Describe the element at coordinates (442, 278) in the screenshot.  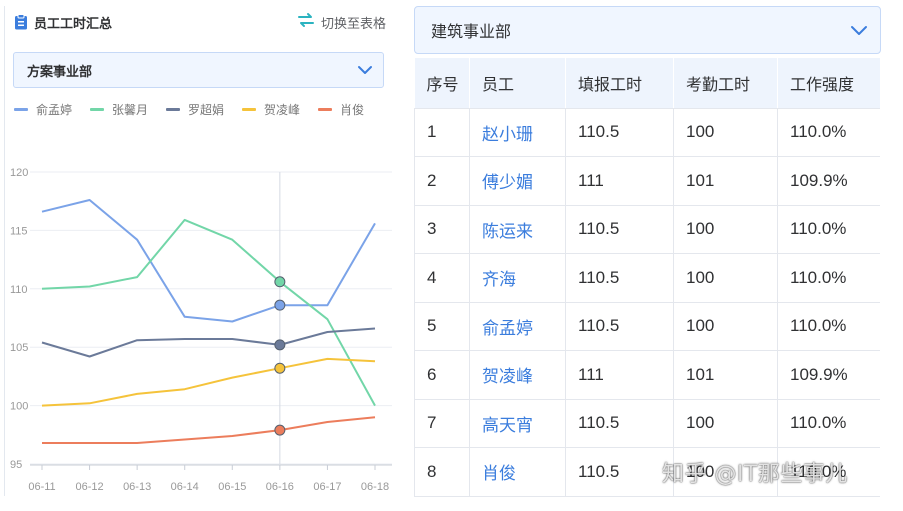
I see `row-index-cell: 4` at that location.